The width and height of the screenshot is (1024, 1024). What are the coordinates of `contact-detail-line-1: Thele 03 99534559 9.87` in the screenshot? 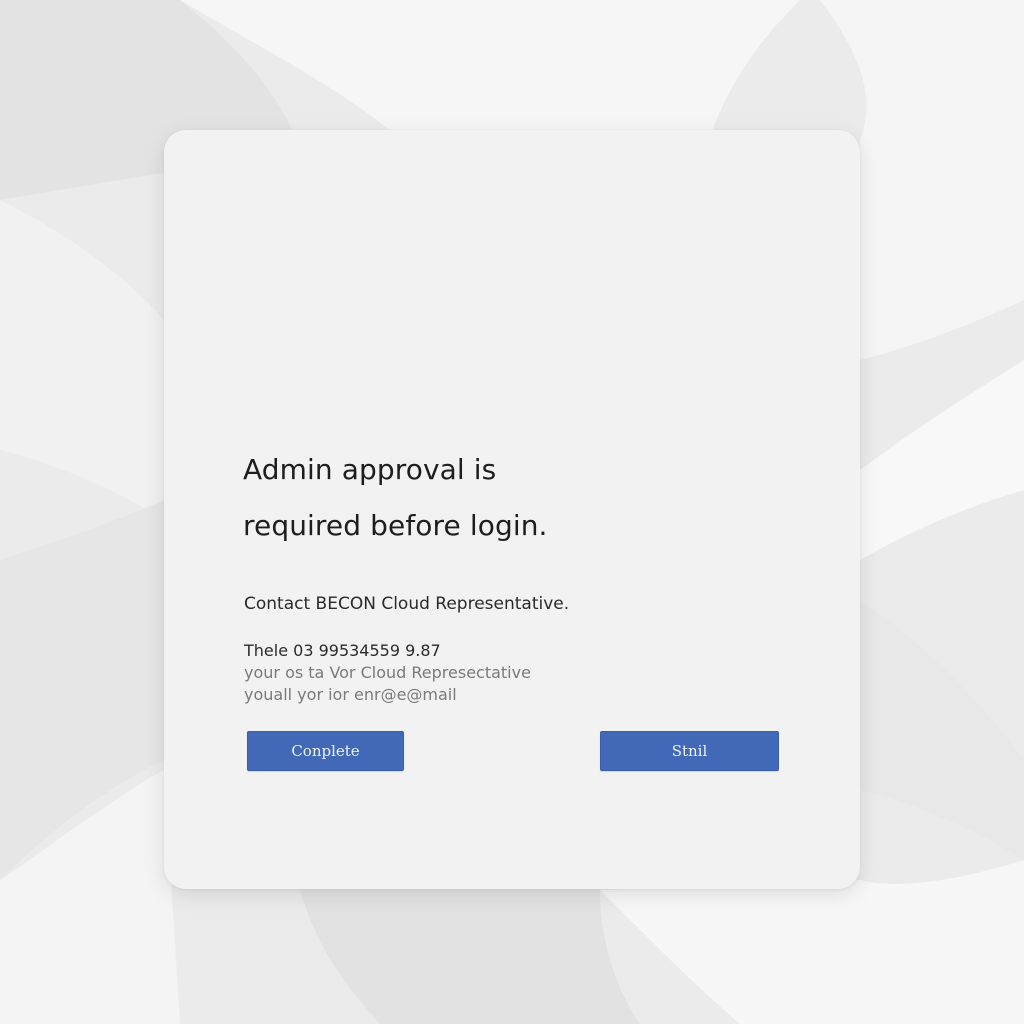 It's located at (342, 650).